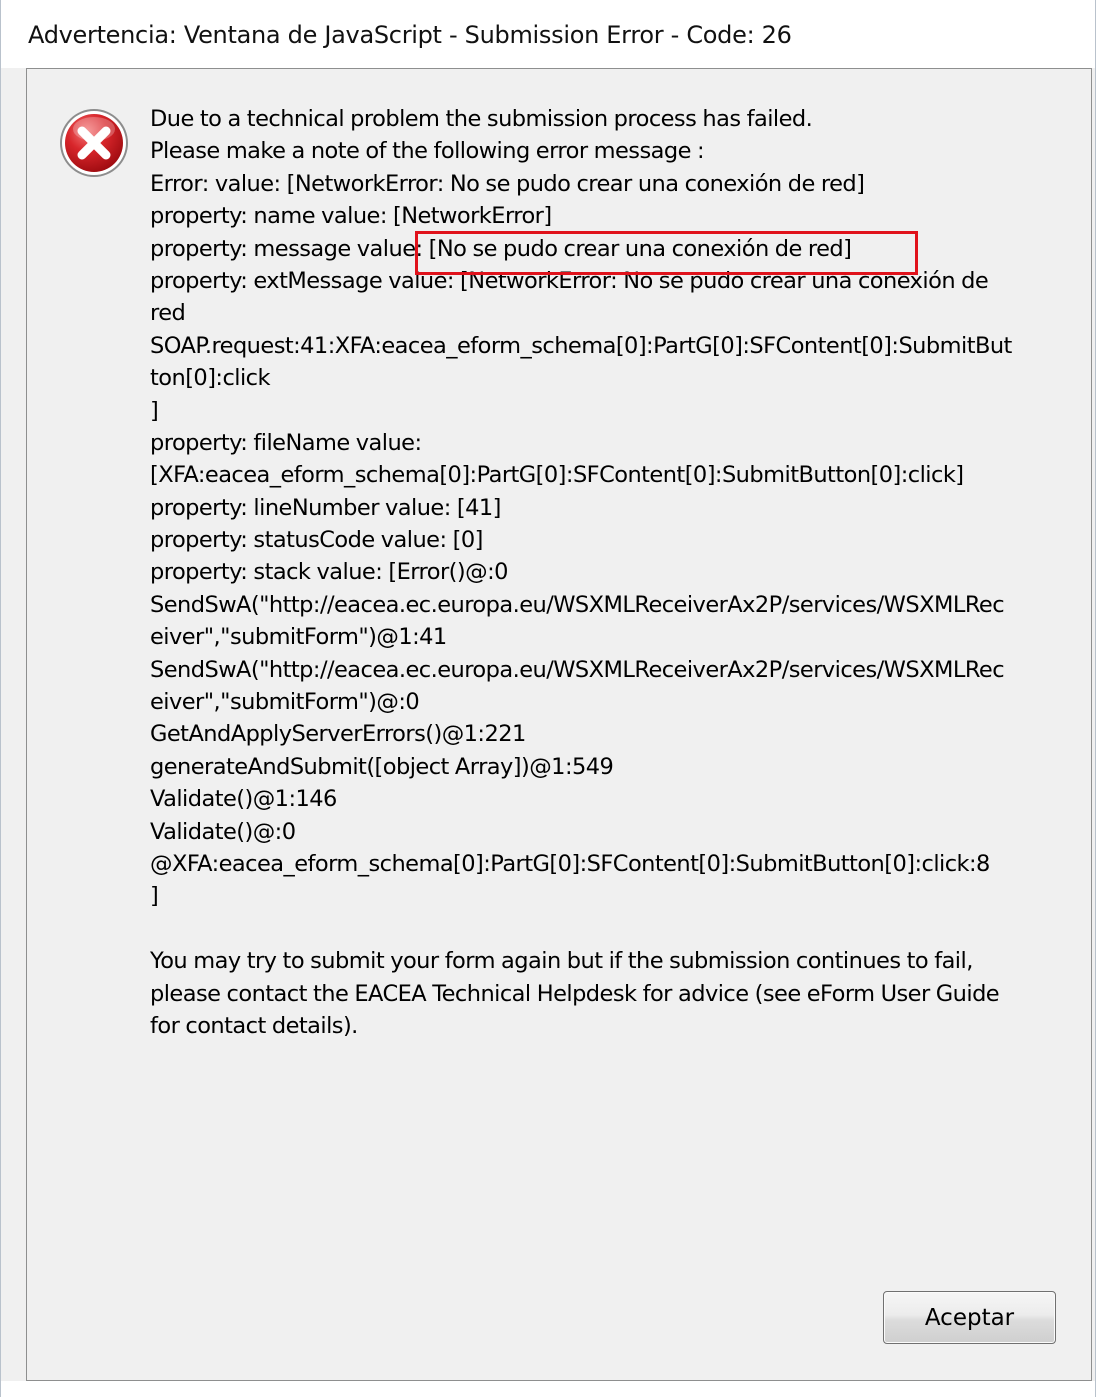 The width and height of the screenshot is (1096, 1397). I want to click on message-line: property: fileName value:, so click(286, 442).